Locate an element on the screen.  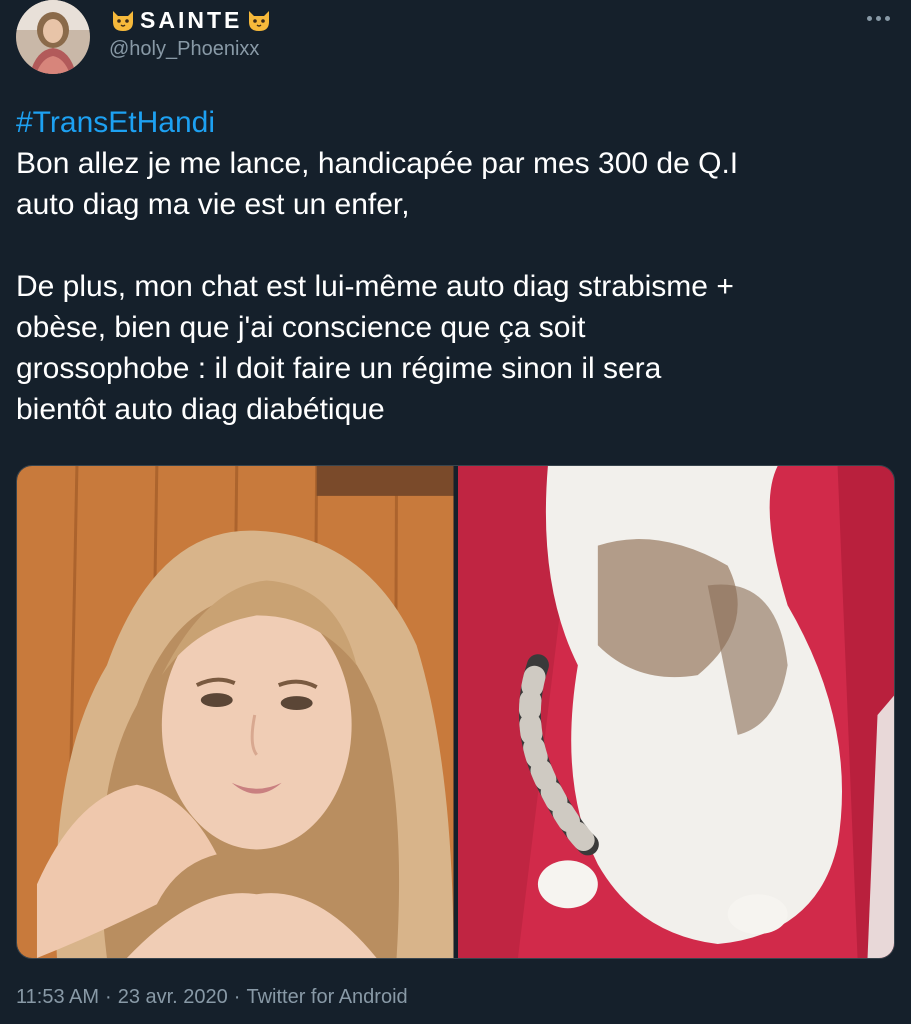
tweet-header: SAINTE @holy_Phoenixx is located at coordinates (456, 40).